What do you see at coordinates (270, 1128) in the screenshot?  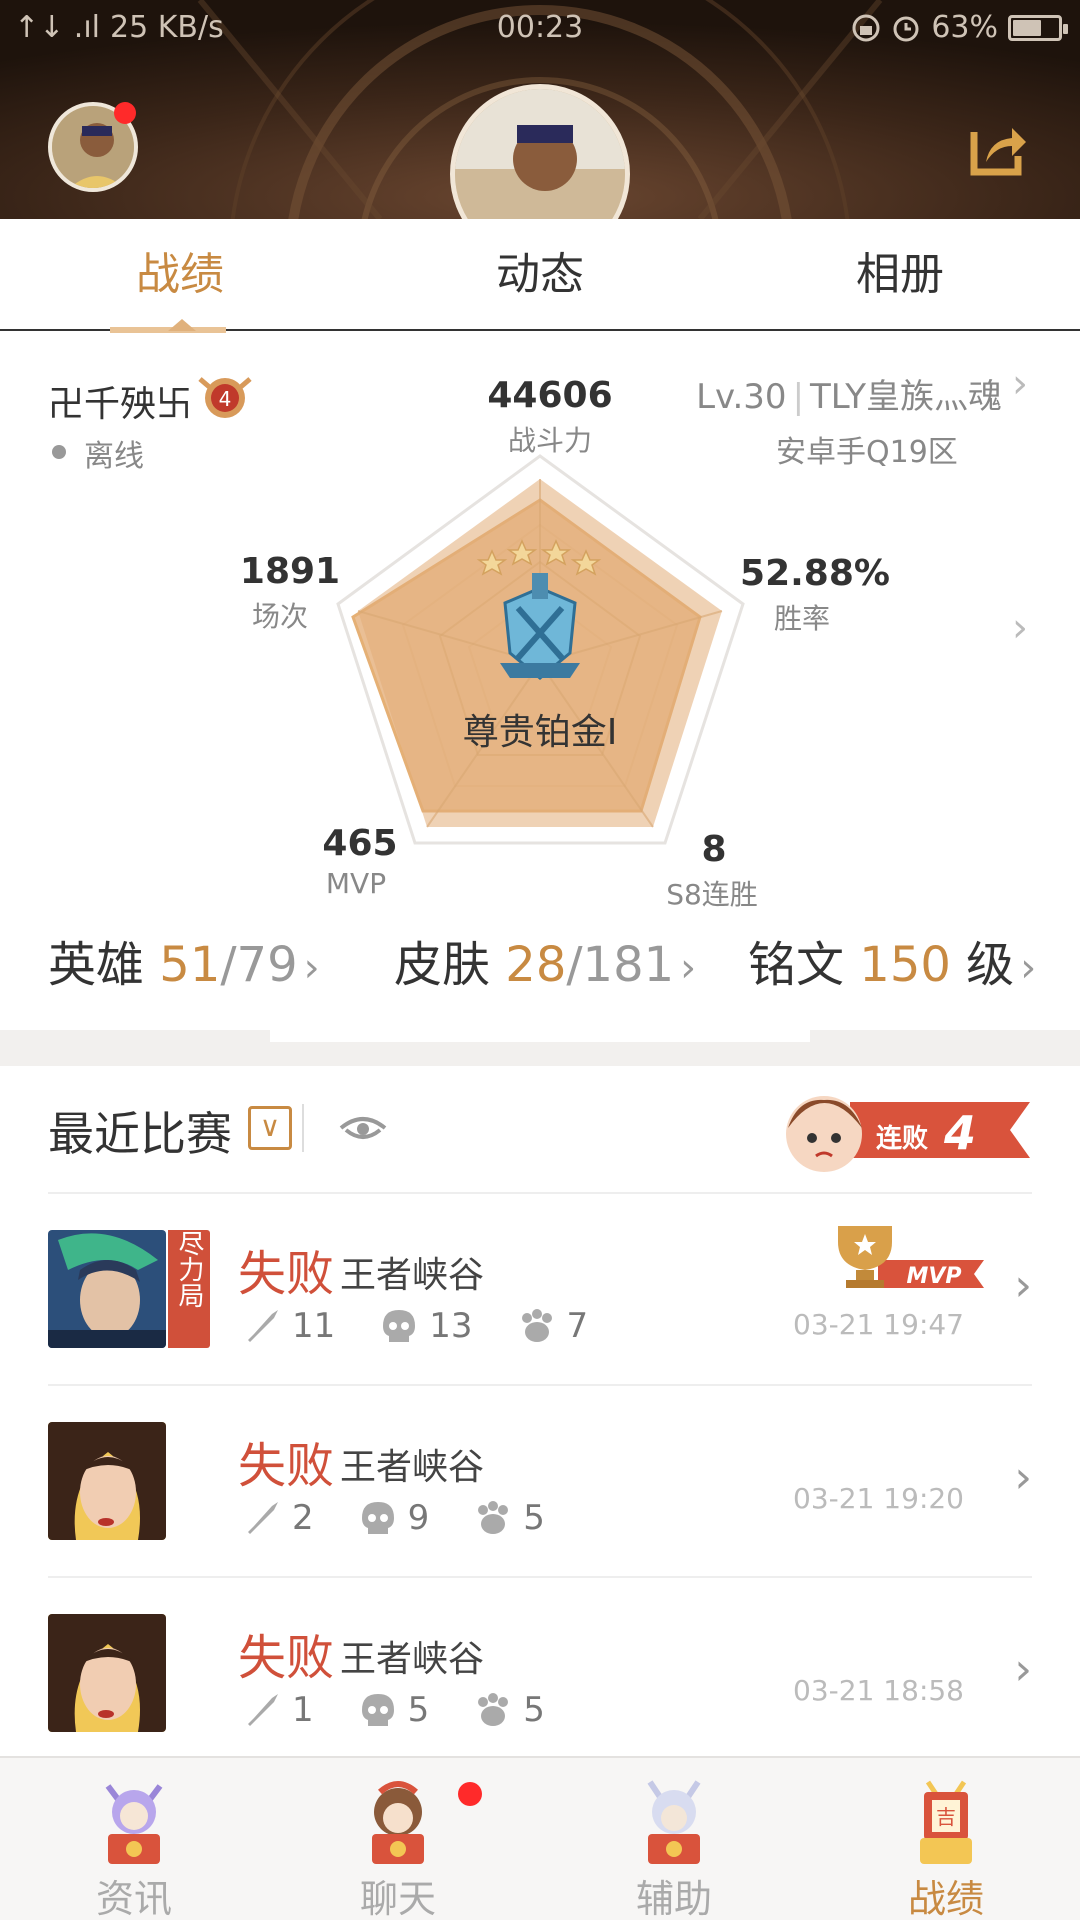 I see `filter-dropdown-icon: ∨` at bounding box center [270, 1128].